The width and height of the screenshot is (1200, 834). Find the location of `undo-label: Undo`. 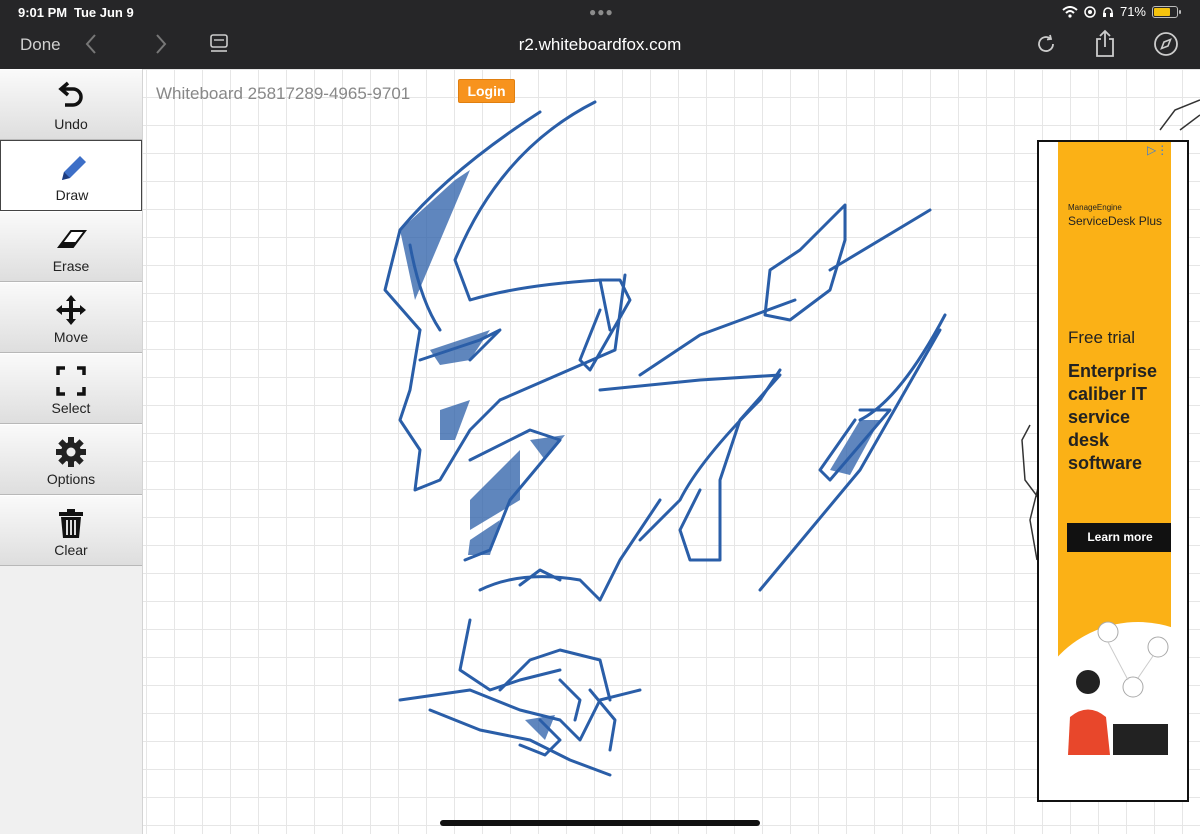

undo-label: Undo is located at coordinates (71, 124).